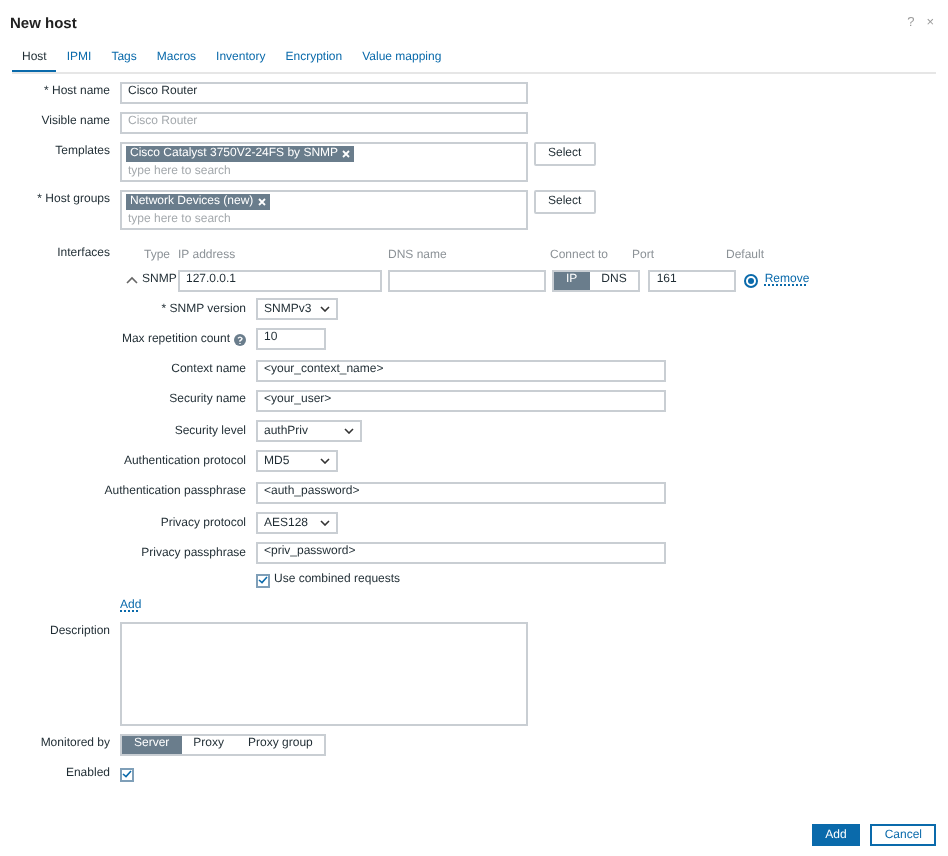 Image resolution: width=948 pixels, height=856 pixels. I want to click on default-radio, so click(751, 280).